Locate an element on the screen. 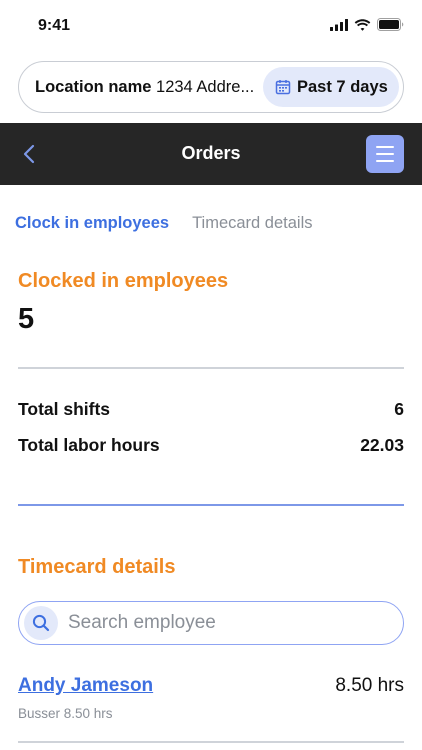 This screenshot has height=750, width=422. search-bar is located at coordinates (211, 623).